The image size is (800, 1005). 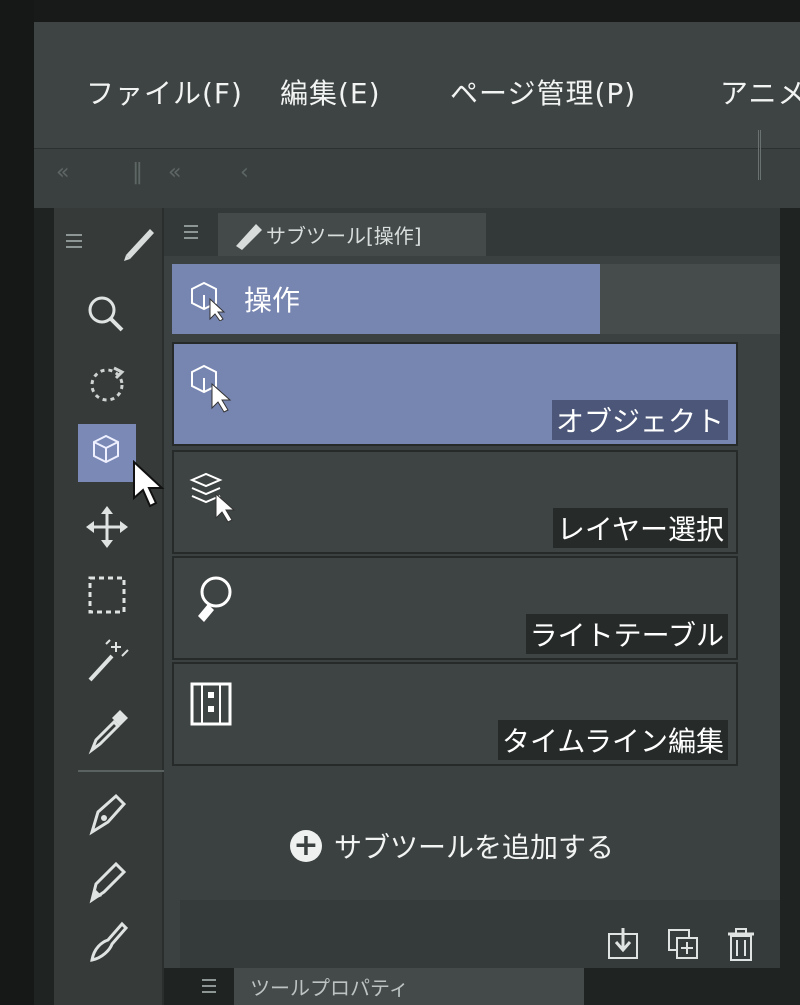 What do you see at coordinates (760, 92) in the screenshot?
I see `menu-animation: アニメ` at bounding box center [760, 92].